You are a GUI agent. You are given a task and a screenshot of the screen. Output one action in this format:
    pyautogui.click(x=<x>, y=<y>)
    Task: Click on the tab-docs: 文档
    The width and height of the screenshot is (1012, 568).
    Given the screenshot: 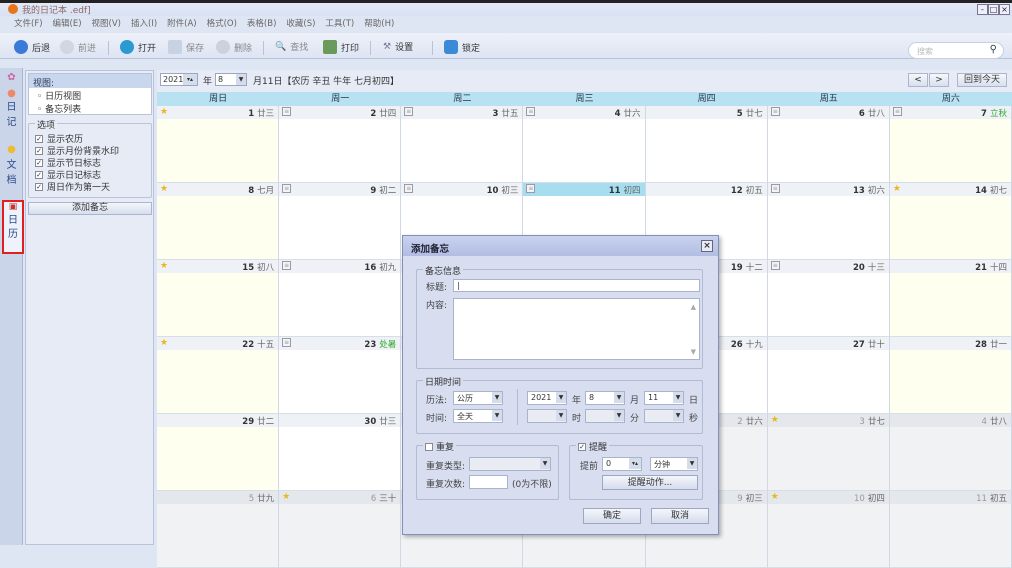 What is the action you would take?
    pyautogui.click(x=11, y=173)
    